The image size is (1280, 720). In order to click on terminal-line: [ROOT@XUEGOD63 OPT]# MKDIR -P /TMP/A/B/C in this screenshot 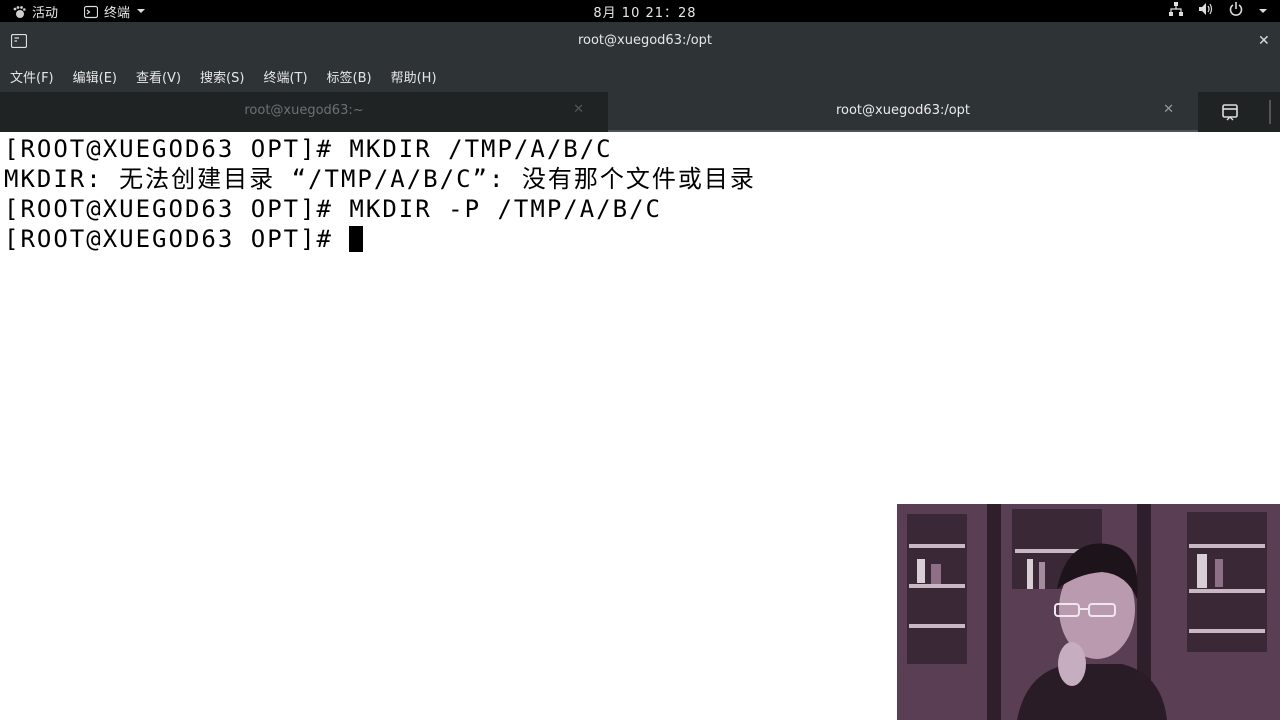, I will do `click(333, 209)`.